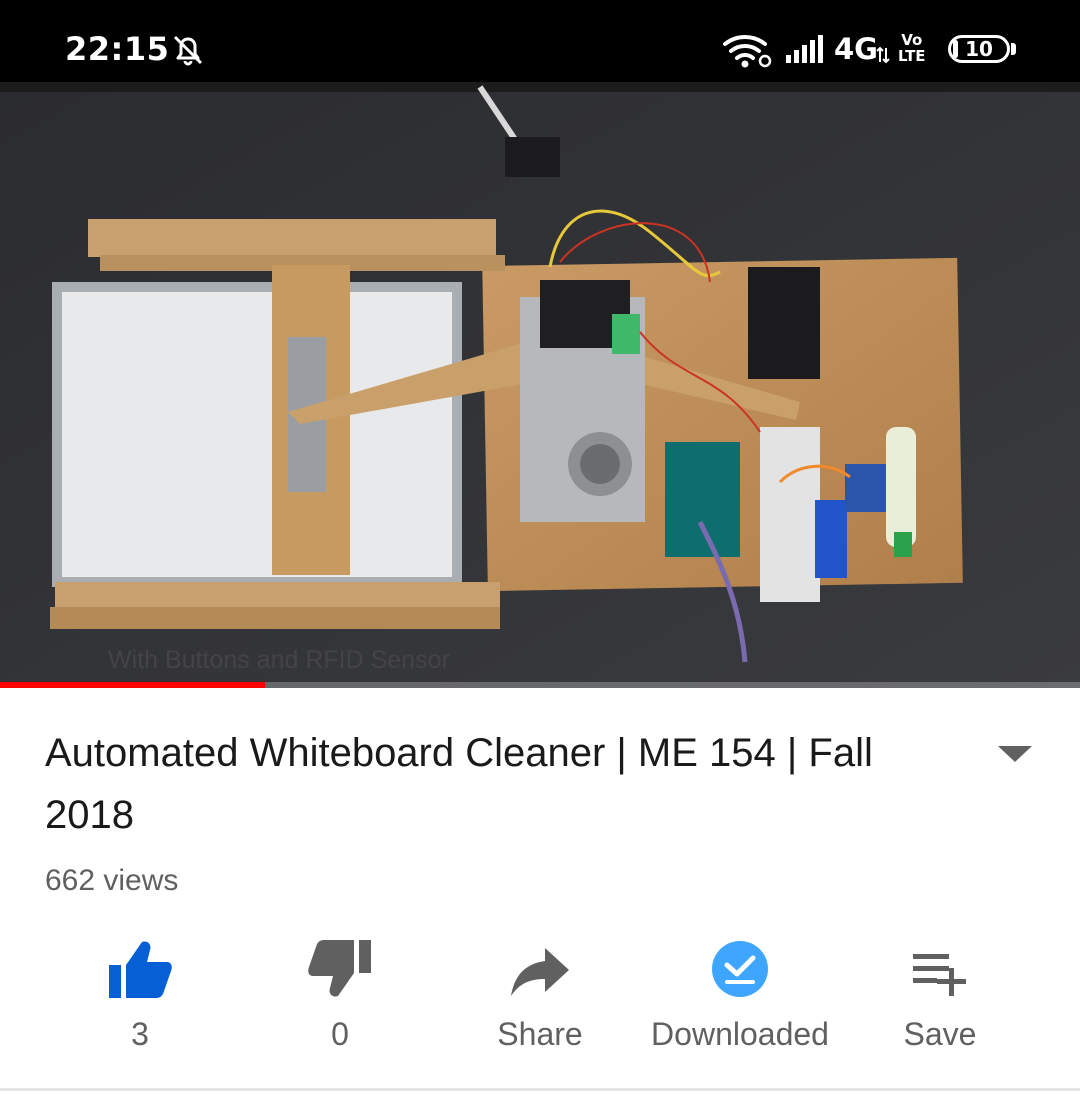  I want to click on downloaded-check-icon, so click(740, 969).